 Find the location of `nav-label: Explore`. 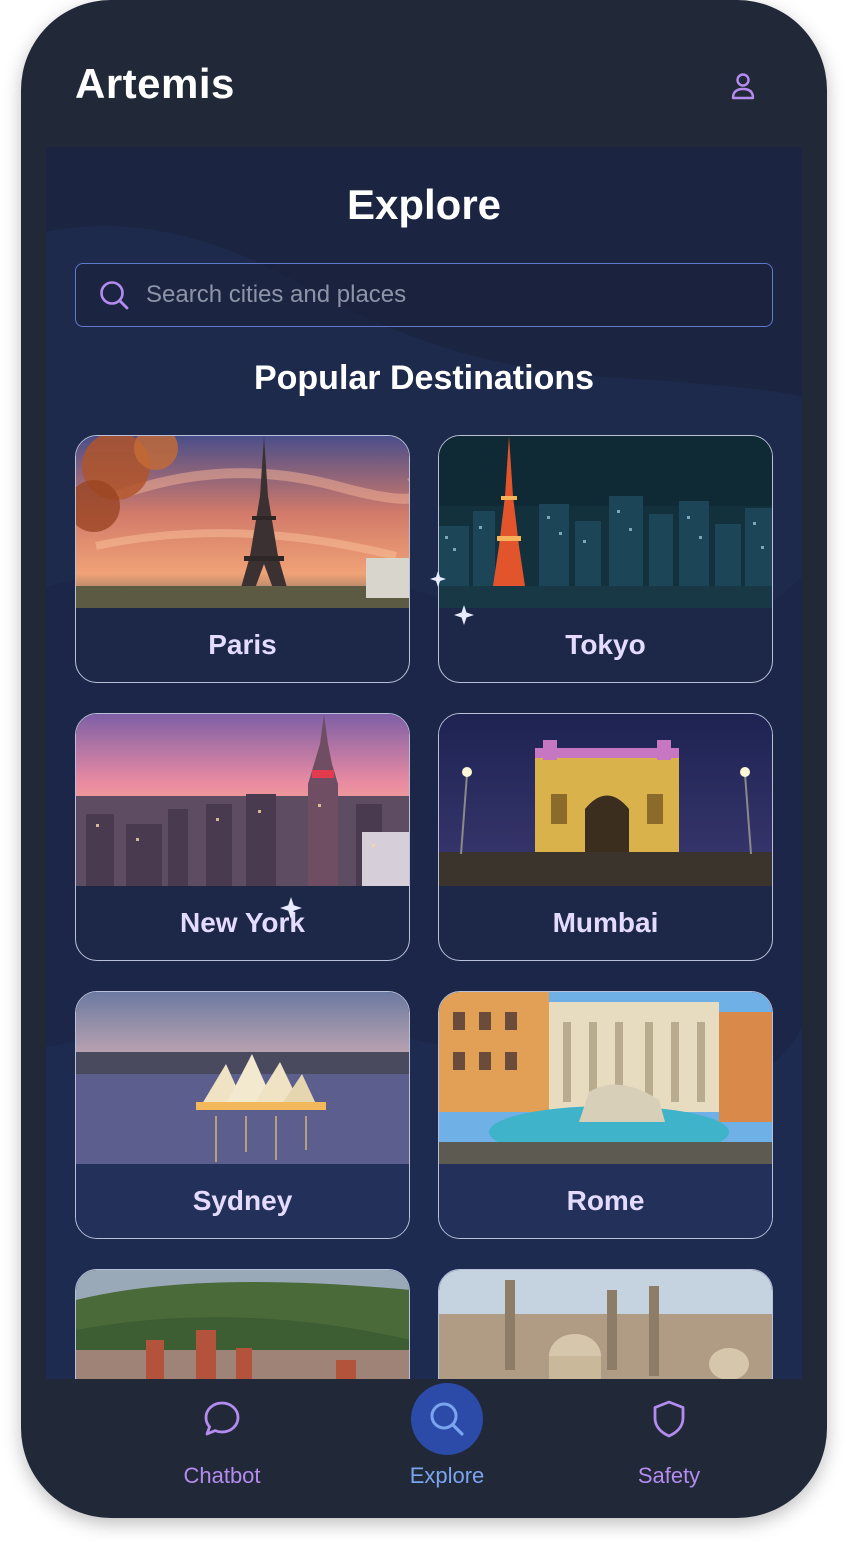

nav-label: Explore is located at coordinates (447, 1475).